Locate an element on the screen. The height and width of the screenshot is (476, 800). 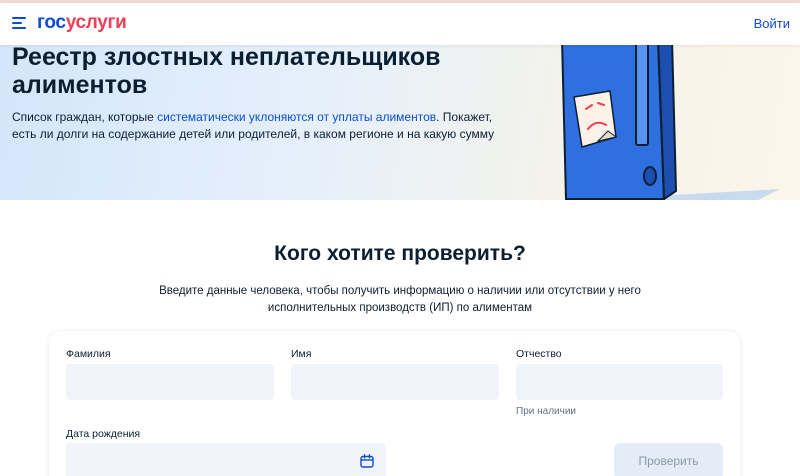
site-header: госуслуги Войти is located at coordinates (400, 24).